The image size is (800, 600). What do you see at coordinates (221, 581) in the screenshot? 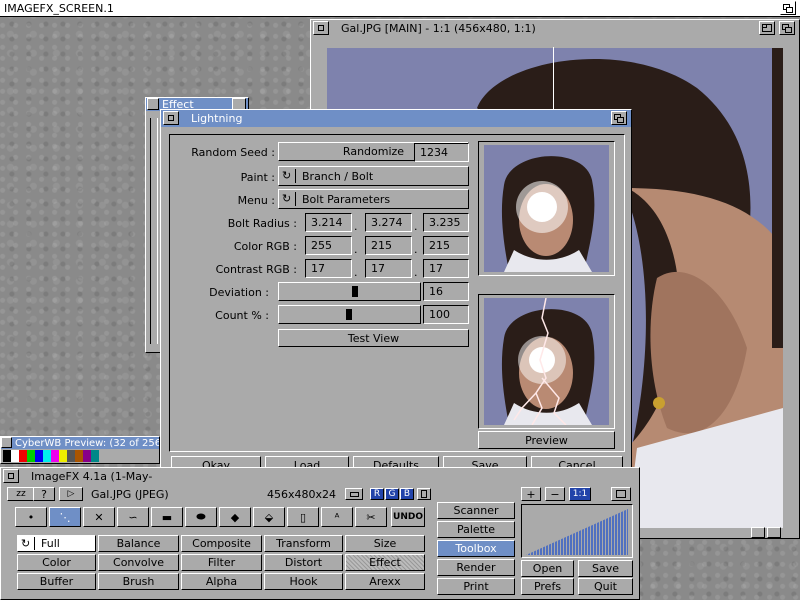
I see `alpha-button: Alpha` at bounding box center [221, 581].